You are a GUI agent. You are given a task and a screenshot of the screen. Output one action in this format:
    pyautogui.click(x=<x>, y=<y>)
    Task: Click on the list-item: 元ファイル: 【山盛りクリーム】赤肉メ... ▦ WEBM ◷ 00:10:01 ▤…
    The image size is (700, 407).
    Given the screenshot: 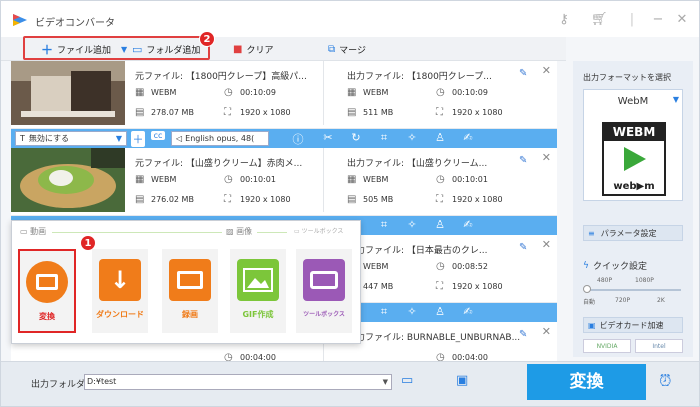 What is the action you would take?
    pyautogui.click(x=284, y=182)
    